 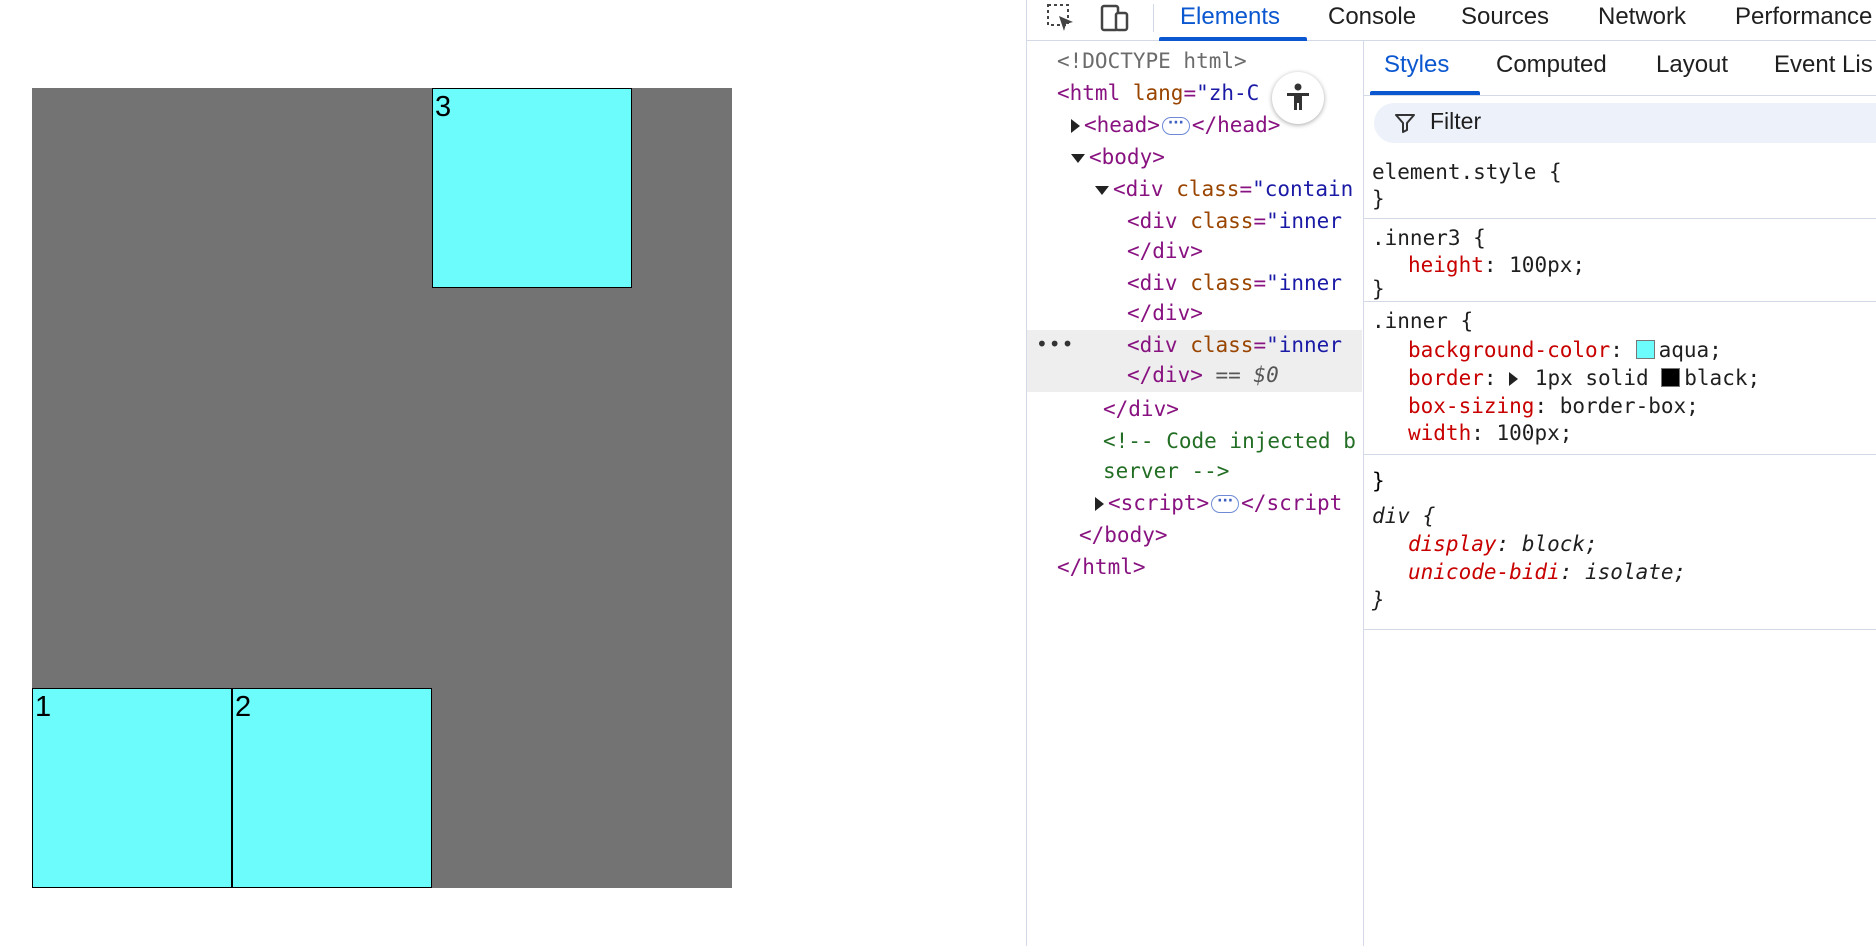 What do you see at coordinates (1194, 361) in the screenshot?
I see `dom-node-inner-3-selected: <div class="inner </div> == $0` at bounding box center [1194, 361].